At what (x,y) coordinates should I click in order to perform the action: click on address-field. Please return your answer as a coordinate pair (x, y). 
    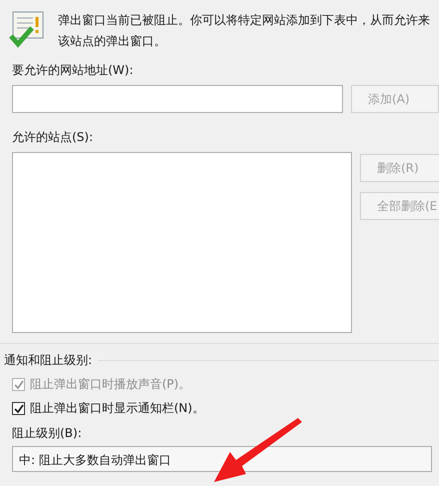
    Looking at the image, I should click on (177, 99).